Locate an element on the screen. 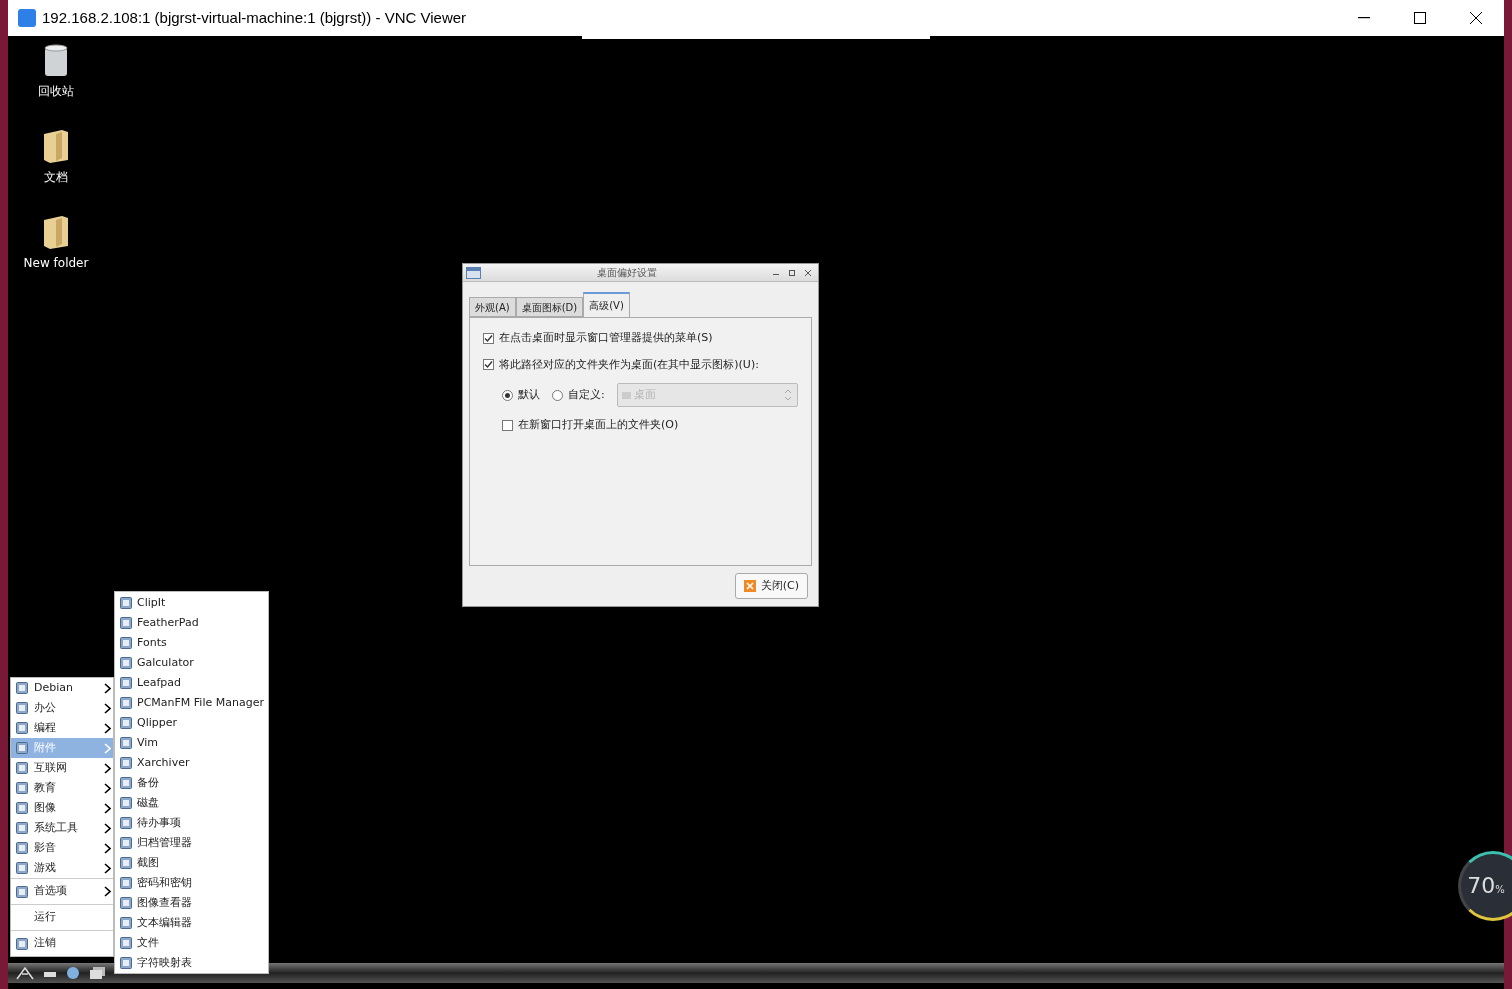  menu-item: 截图 is located at coordinates (191, 863).